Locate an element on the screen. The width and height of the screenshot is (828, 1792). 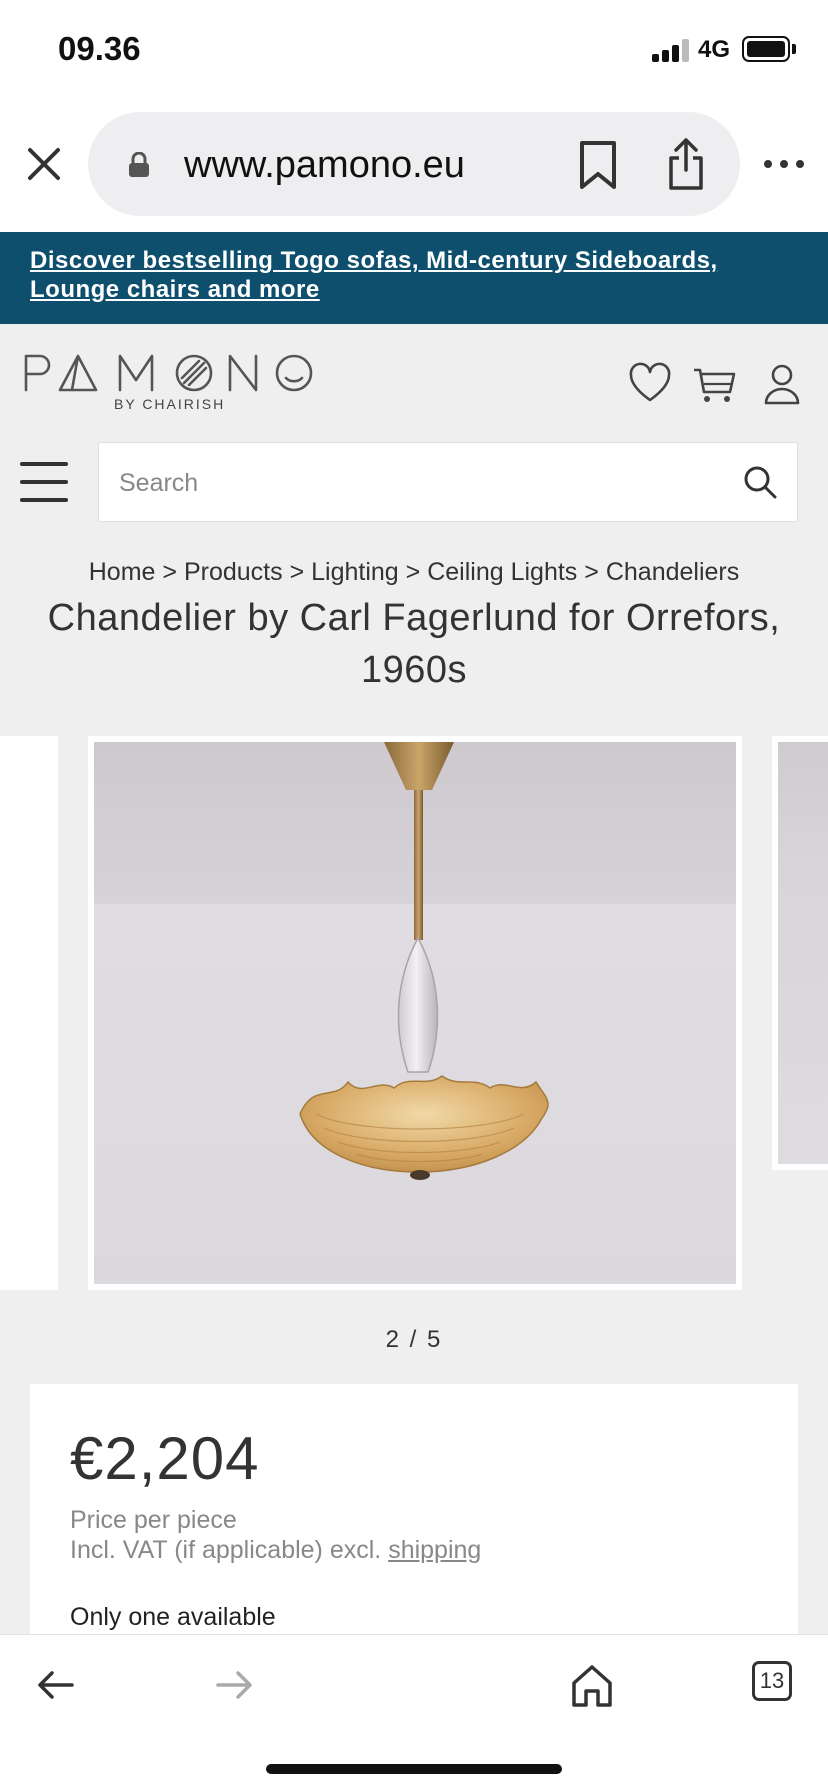
price-unit: Price per piece is located at coordinates (153, 1520).